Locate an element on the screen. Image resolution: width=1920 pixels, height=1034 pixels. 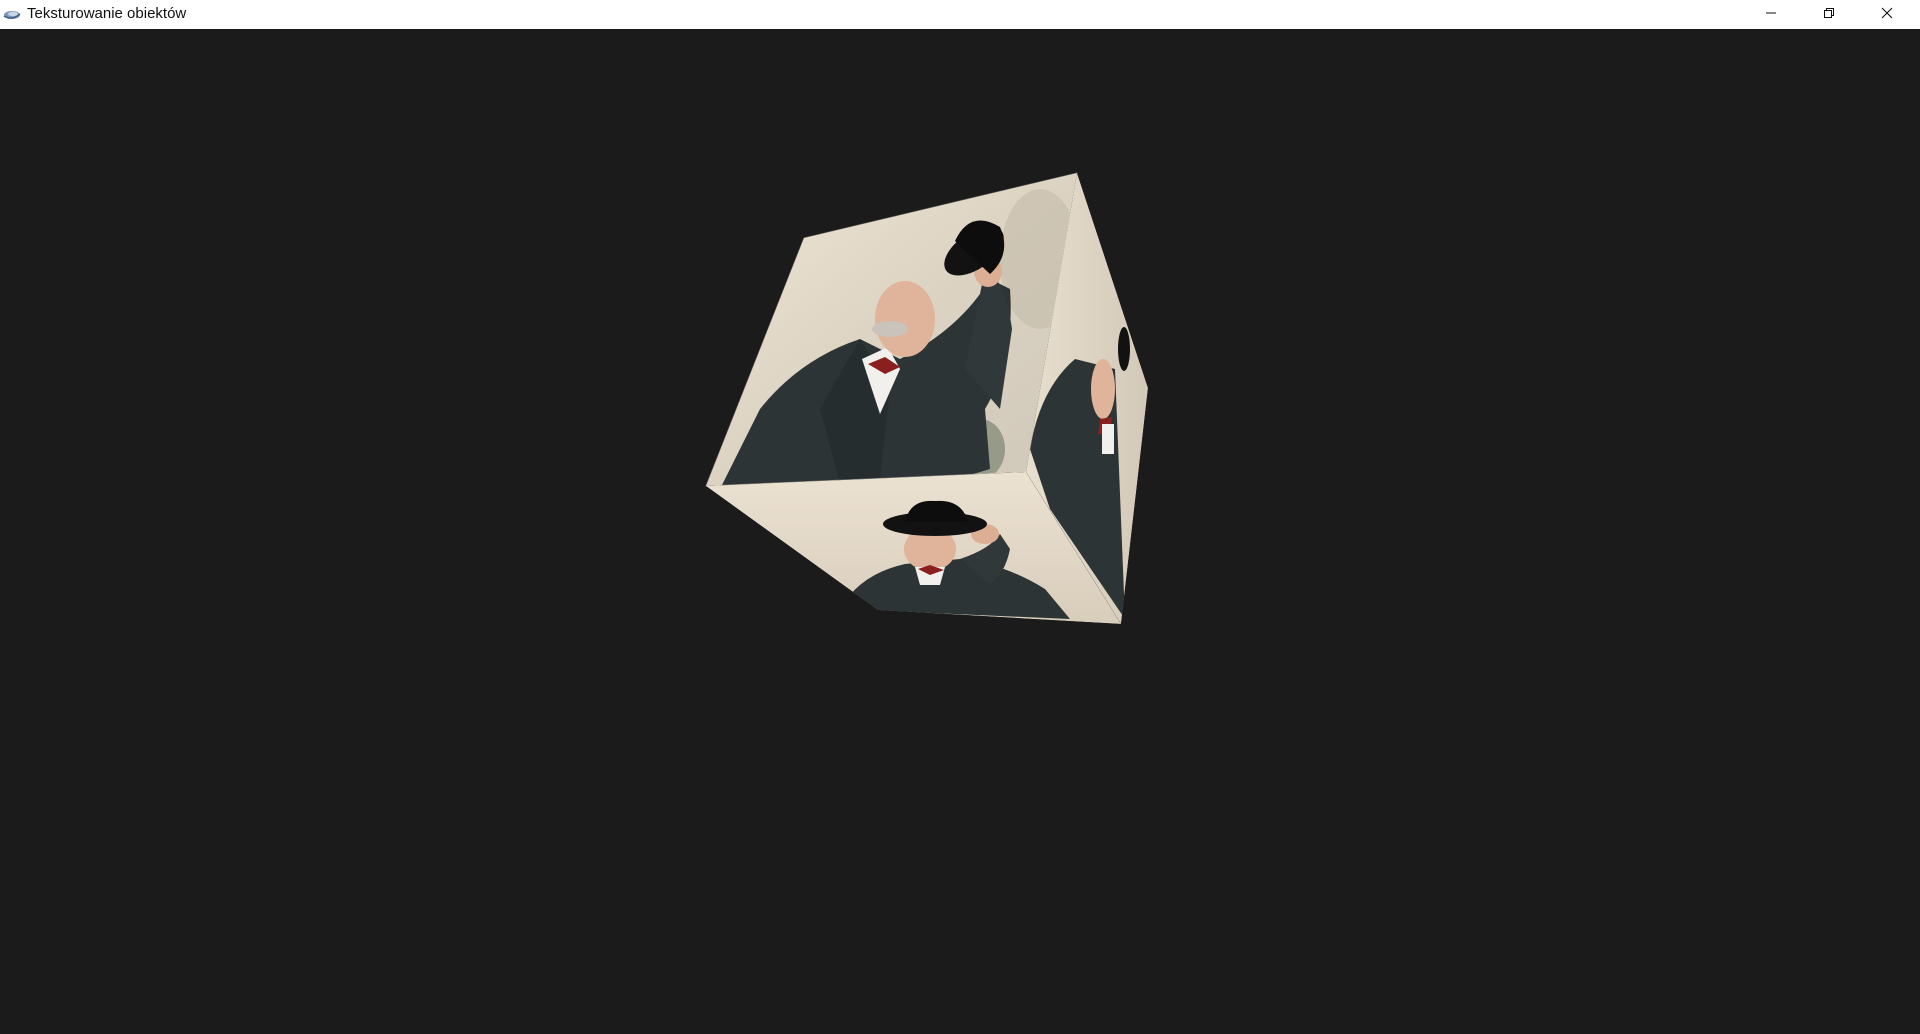
close-icon is located at coordinates (1887, 15).